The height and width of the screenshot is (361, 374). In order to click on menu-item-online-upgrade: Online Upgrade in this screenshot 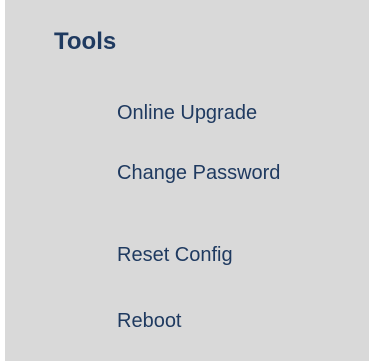, I will do `click(187, 113)`.